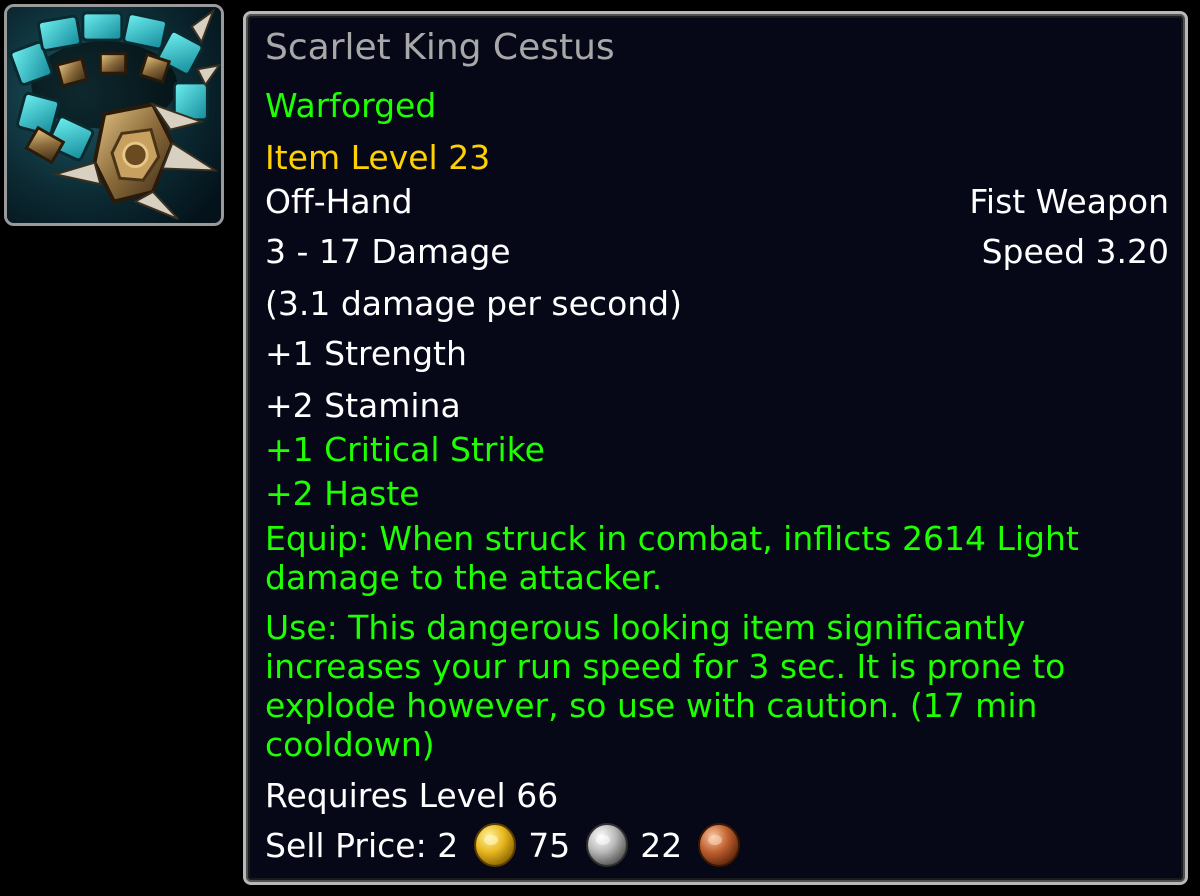 The width and height of the screenshot is (1200, 896). I want to click on item-icon, so click(114, 115).